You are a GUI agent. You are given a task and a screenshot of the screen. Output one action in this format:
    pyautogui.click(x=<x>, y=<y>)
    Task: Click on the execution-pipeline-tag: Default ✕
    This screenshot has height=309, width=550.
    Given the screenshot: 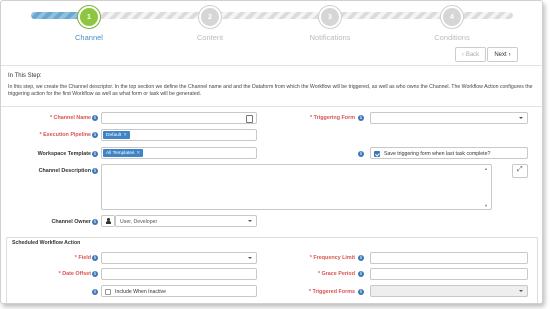 What is the action you would take?
    pyautogui.click(x=116, y=135)
    